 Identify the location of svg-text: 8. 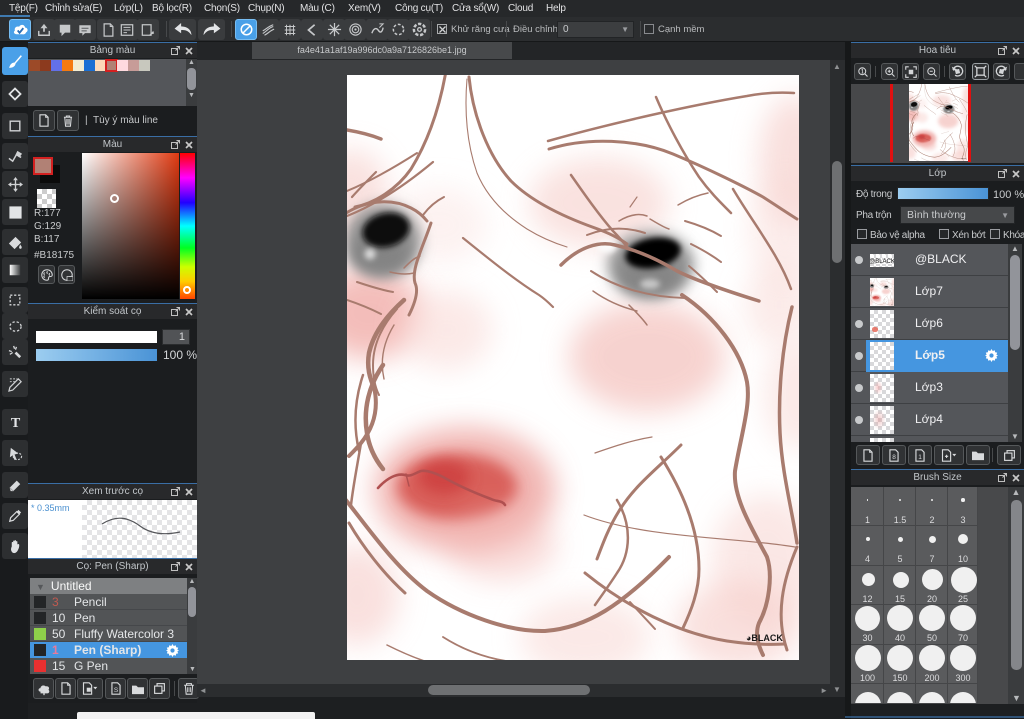
(894, 456).